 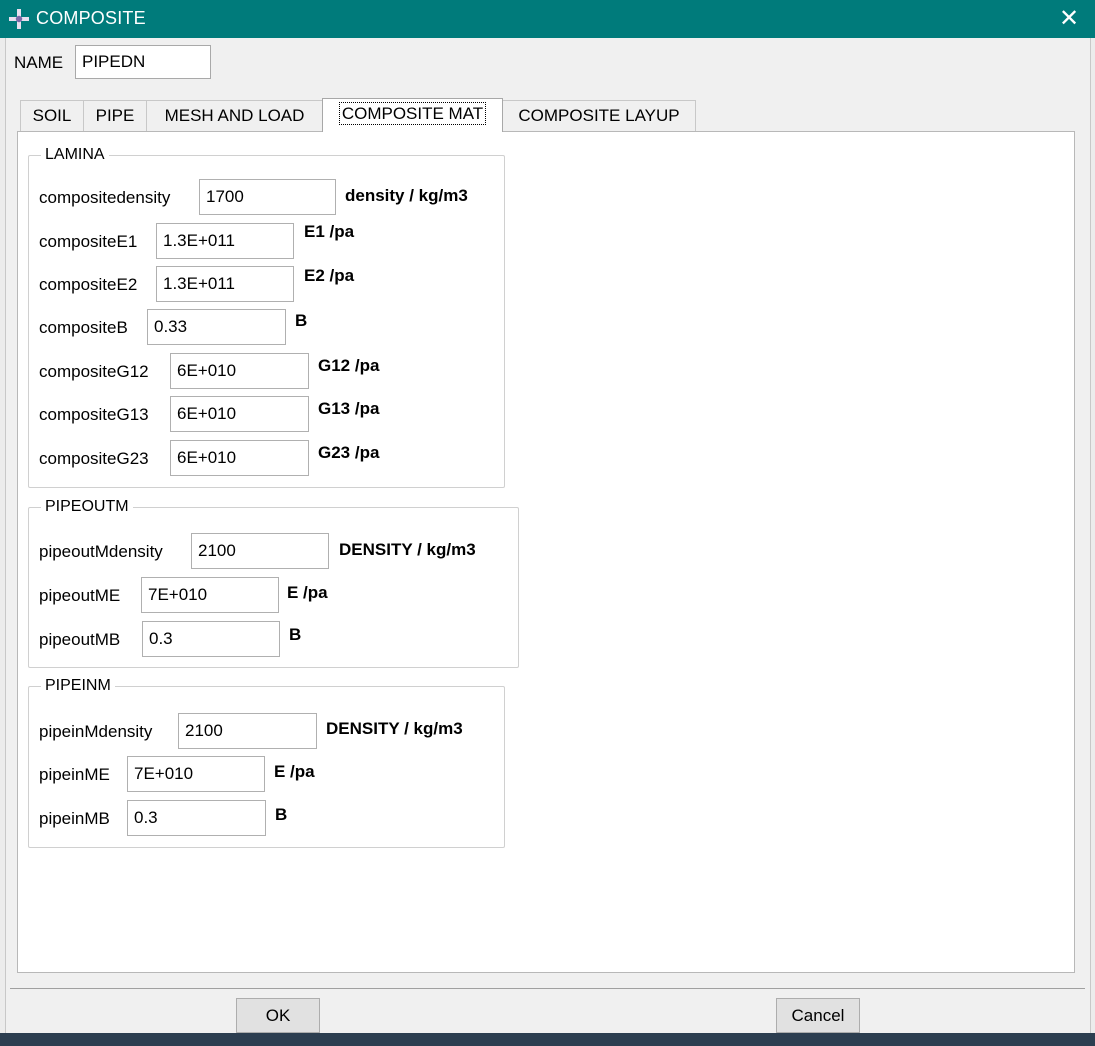 What do you see at coordinates (267, 197) in the screenshot?
I see `composite-density-input` at bounding box center [267, 197].